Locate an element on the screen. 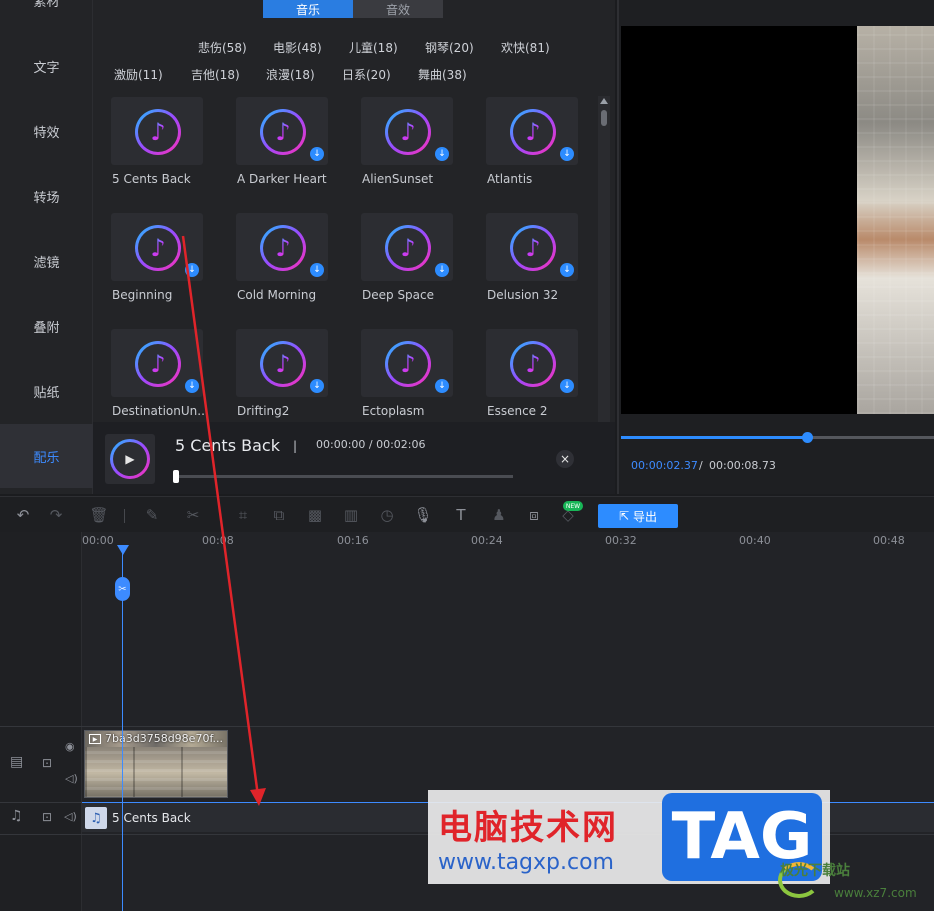 The height and width of the screenshot is (911, 934). close-icon: × is located at coordinates (565, 459).